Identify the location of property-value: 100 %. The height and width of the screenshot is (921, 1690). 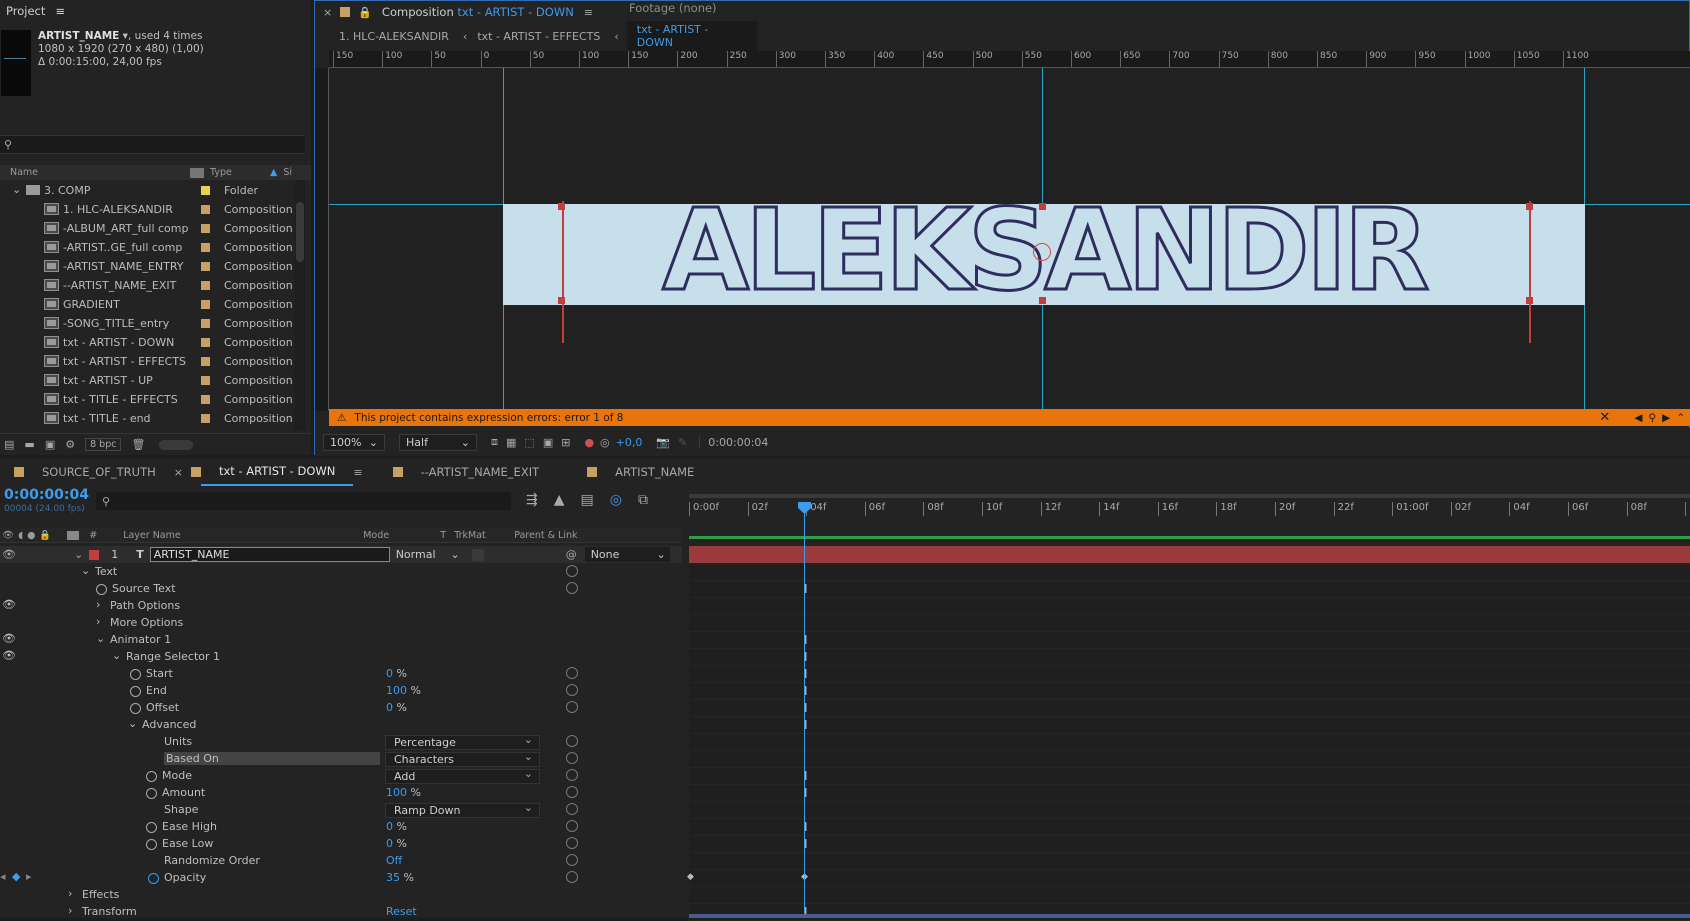
(403, 690).